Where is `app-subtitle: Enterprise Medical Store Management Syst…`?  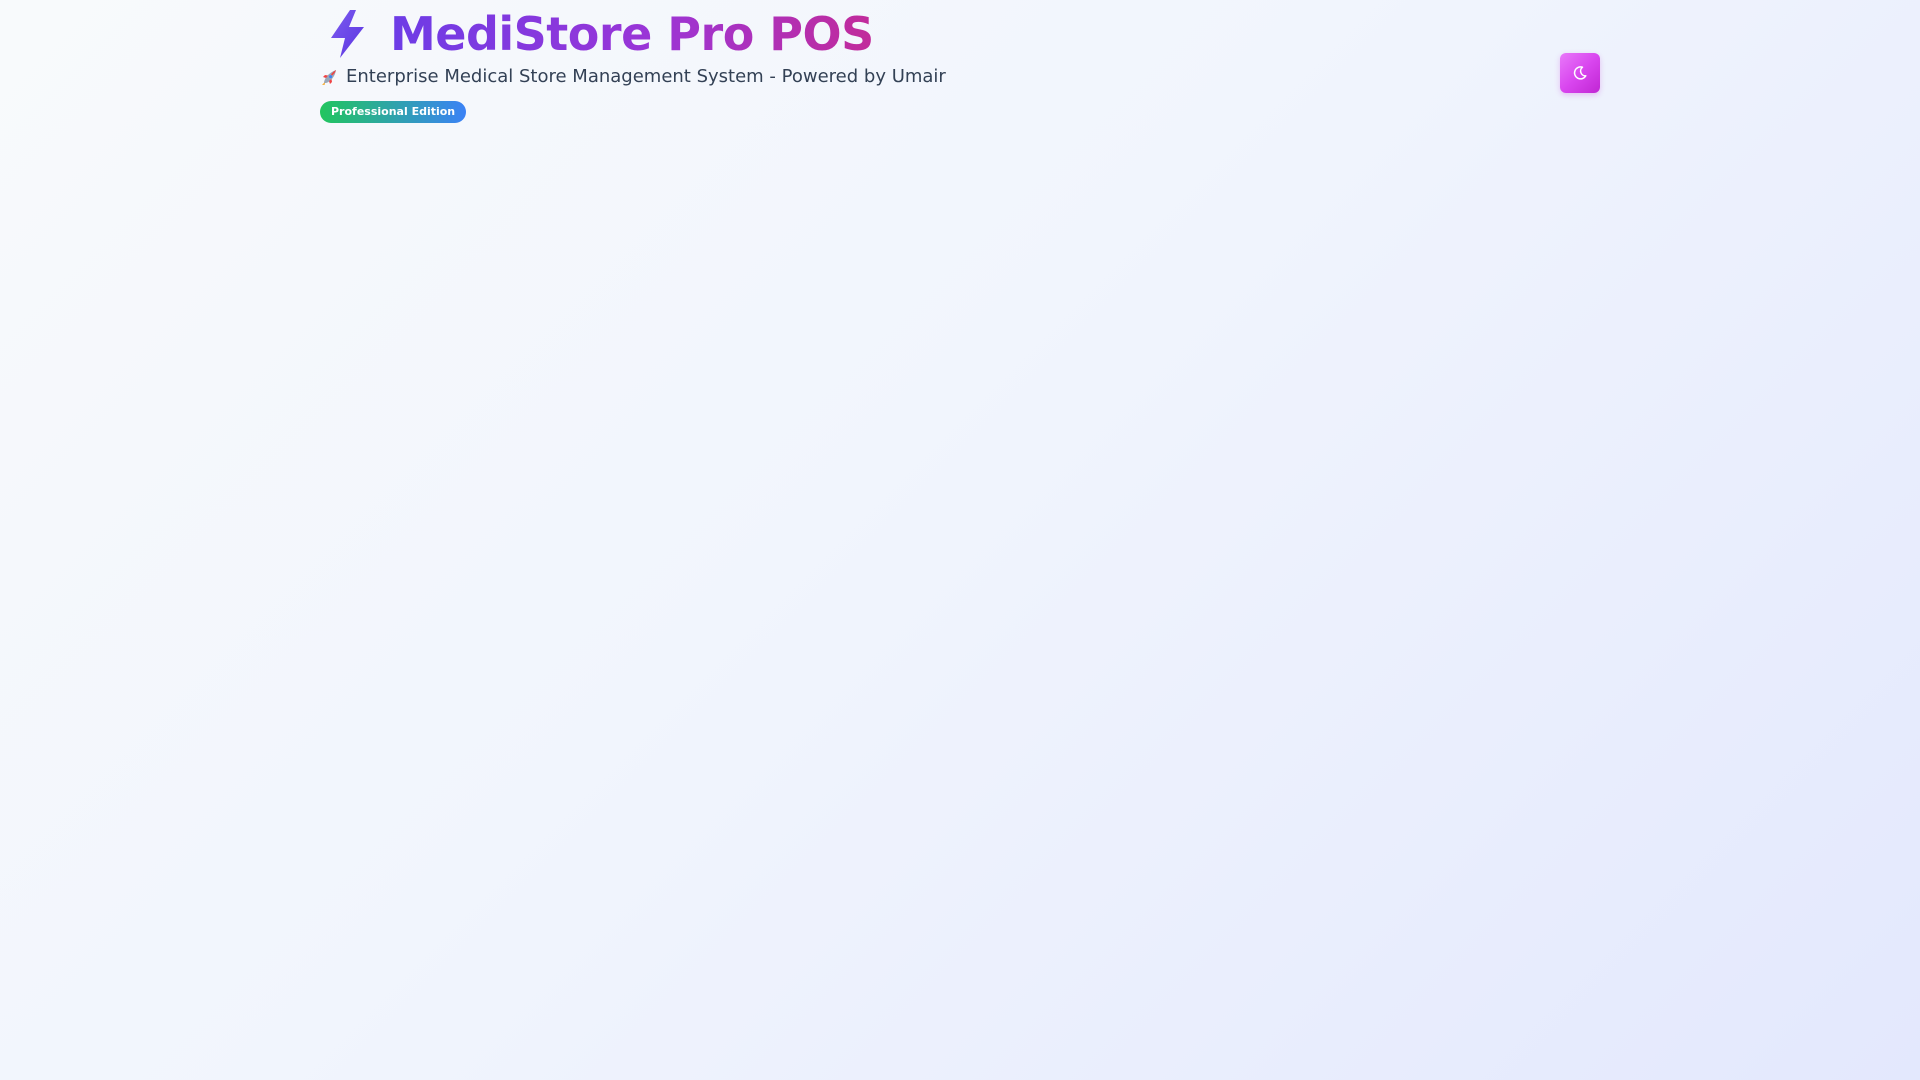
app-subtitle: Enterprise Medical Store Management Syst… is located at coordinates (646, 76).